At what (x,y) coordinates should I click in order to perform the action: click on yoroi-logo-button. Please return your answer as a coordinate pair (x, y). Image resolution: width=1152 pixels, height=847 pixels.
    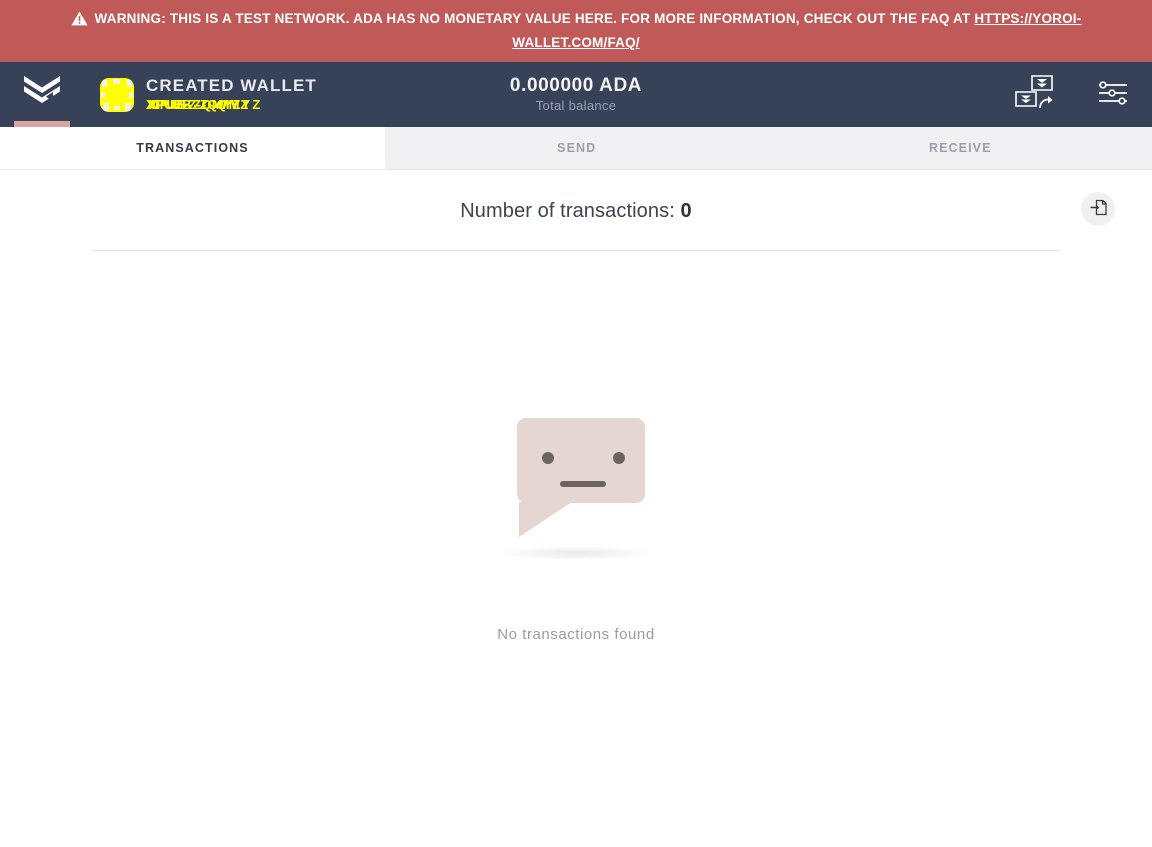
    Looking at the image, I should click on (42, 94).